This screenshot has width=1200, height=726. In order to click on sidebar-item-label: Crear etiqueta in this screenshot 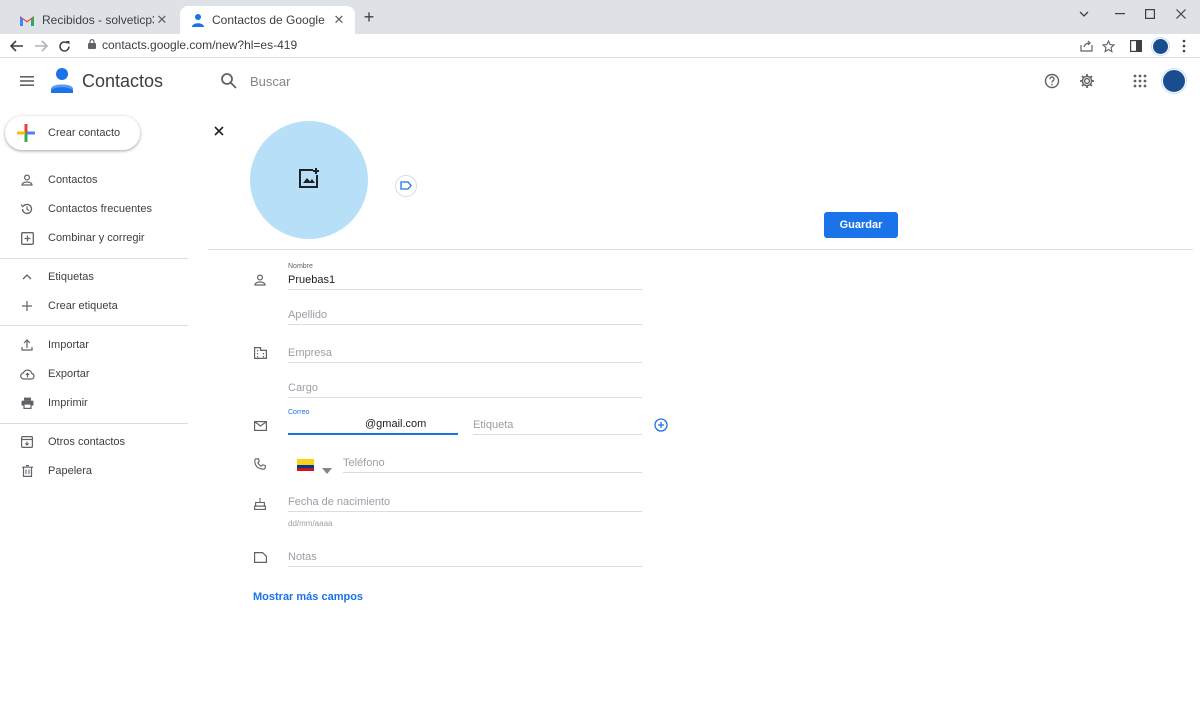, I will do `click(83, 306)`.